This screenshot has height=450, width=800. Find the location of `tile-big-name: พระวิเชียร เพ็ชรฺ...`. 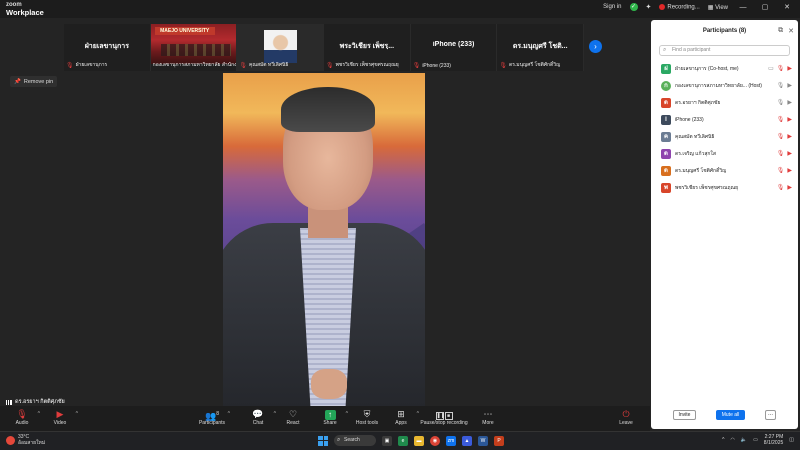

tile-big-name: พระวิเชียร เพ็ชรฺ... is located at coordinates (367, 46).